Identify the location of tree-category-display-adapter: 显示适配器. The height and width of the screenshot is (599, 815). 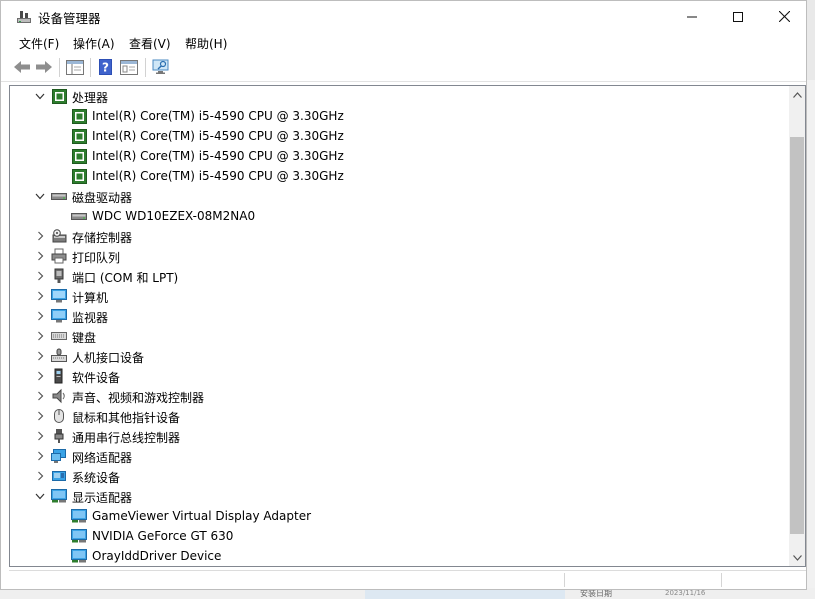
(395, 496).